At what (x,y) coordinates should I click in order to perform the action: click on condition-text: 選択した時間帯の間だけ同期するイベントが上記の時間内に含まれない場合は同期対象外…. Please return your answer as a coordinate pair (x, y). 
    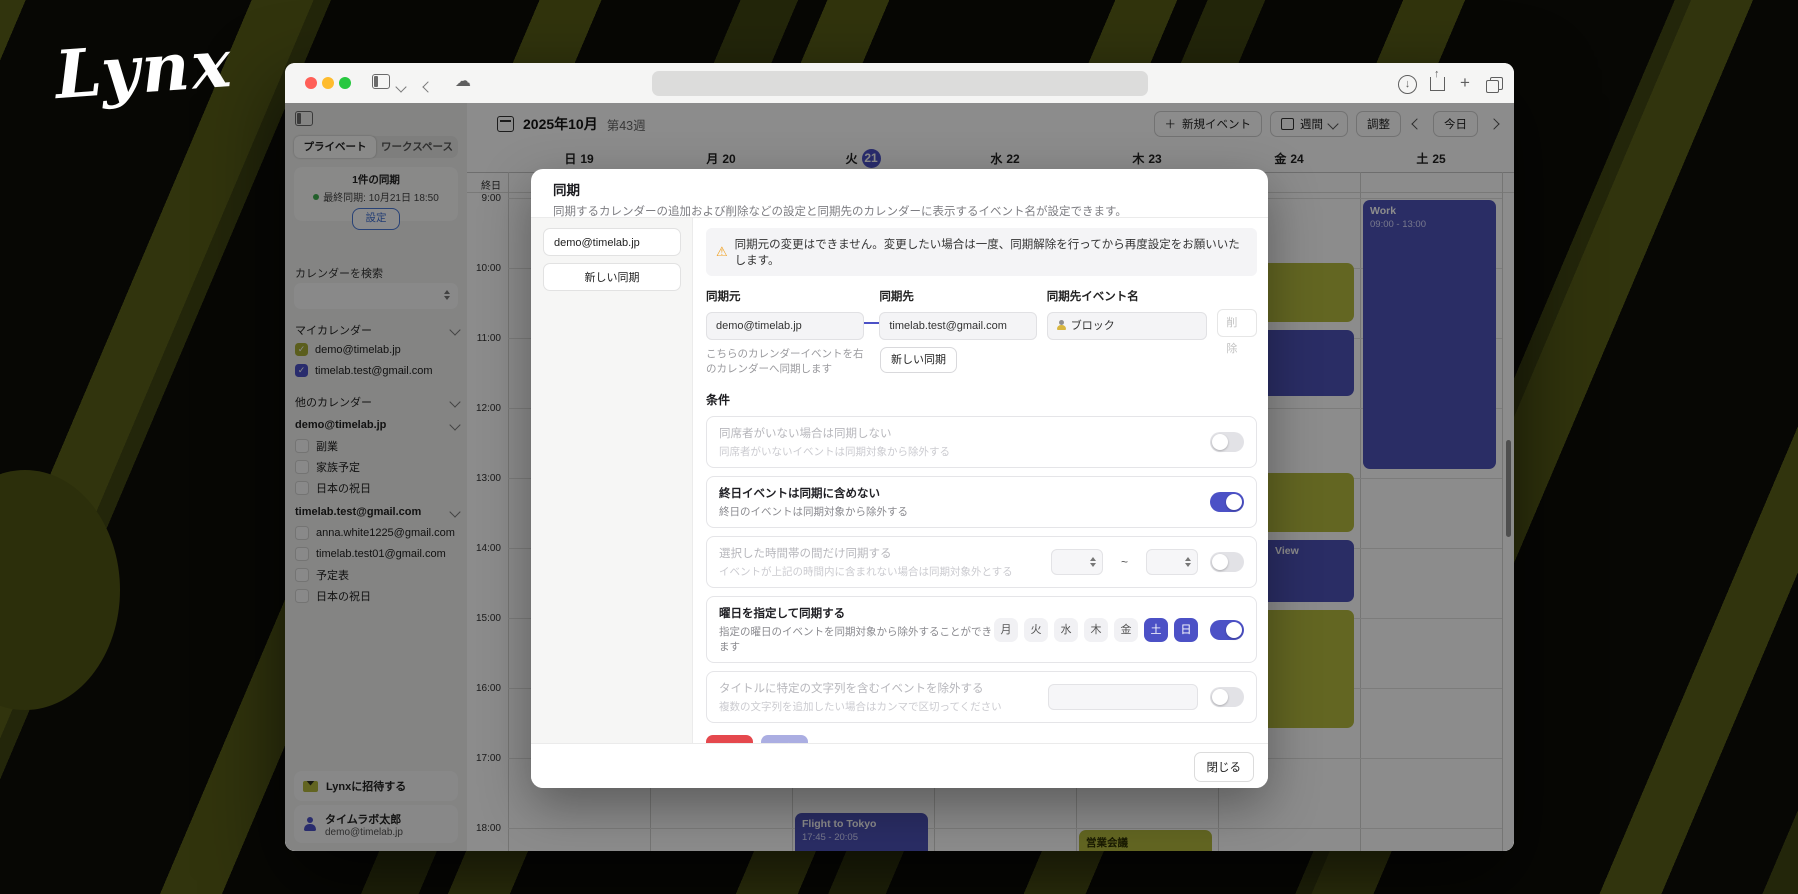
    Looking at the image, I should click on (866, 562).